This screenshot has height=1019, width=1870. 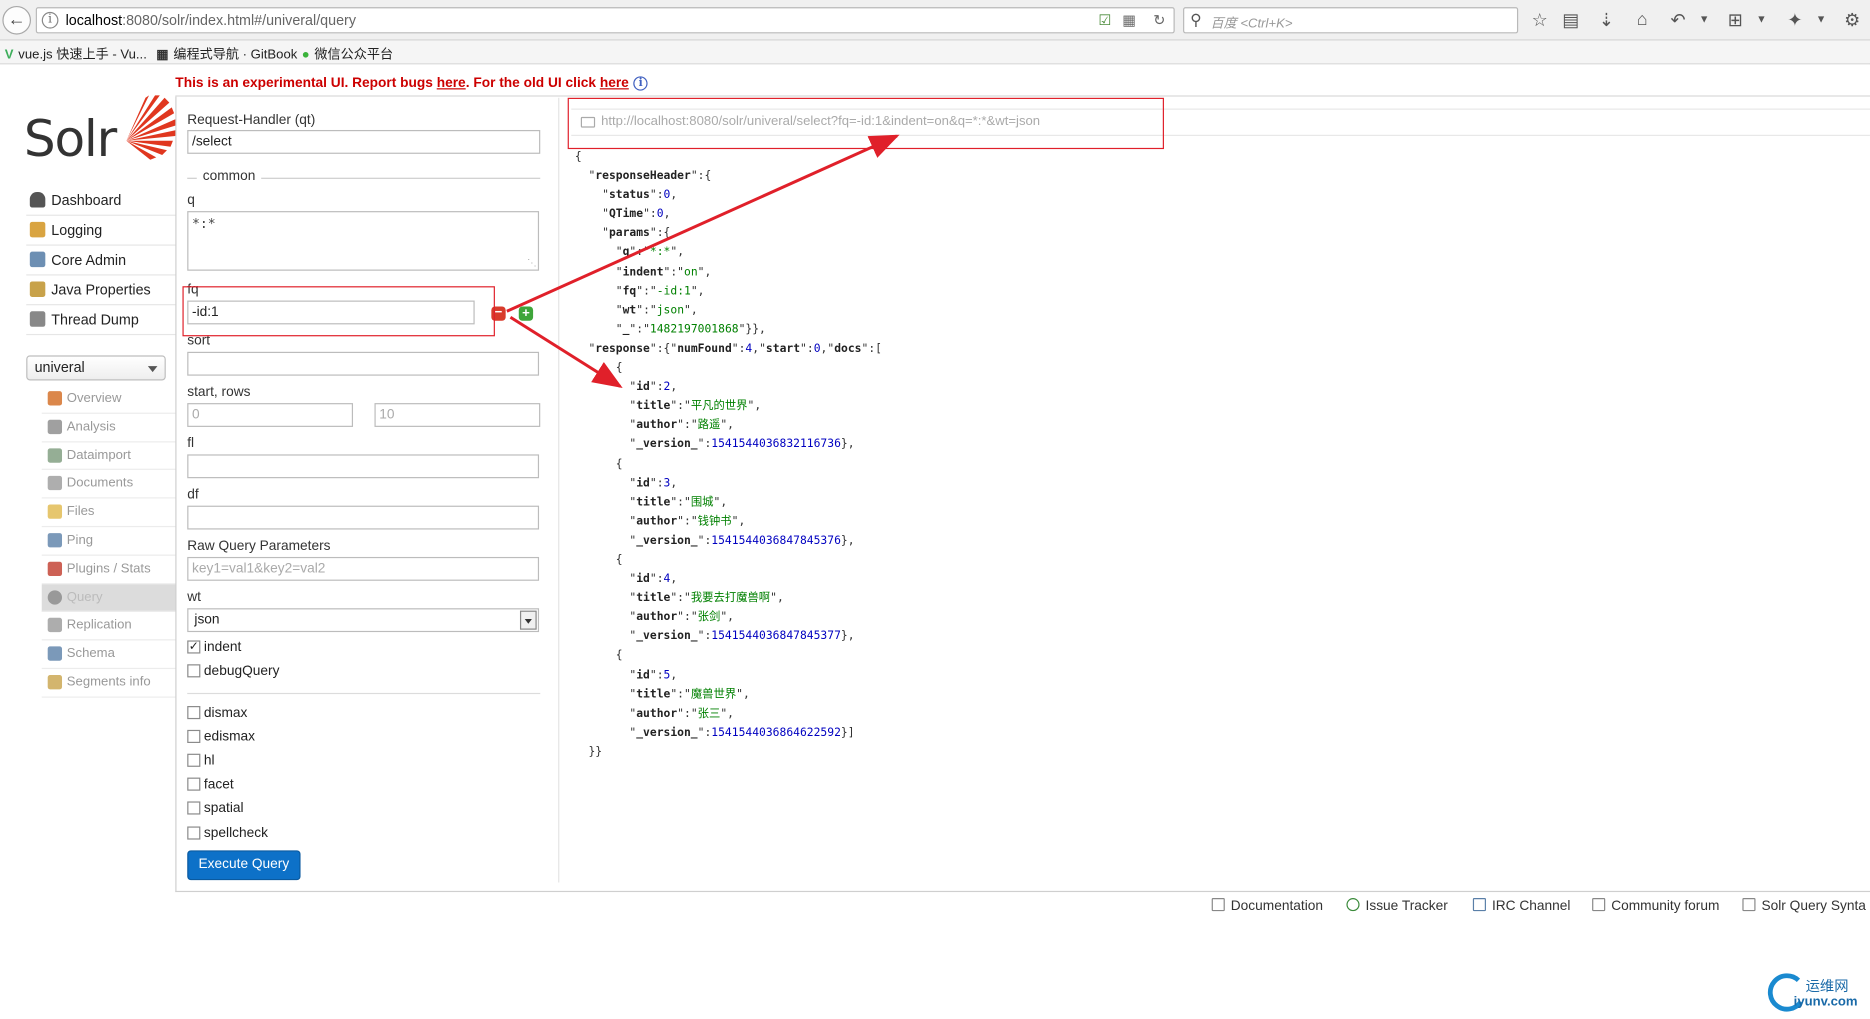 I want to click on watermark-domain: iyunv.com, so click(x=1825, y=1001).